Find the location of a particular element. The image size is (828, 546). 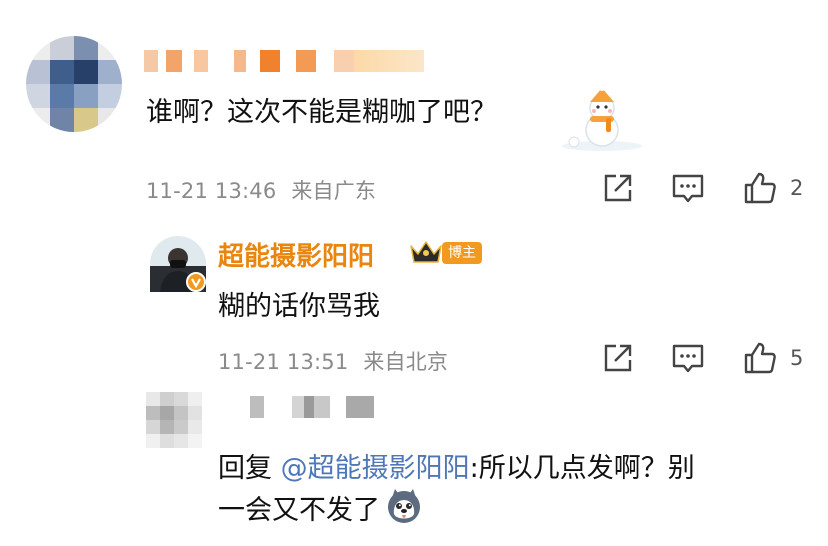

reply-text-line2: 一会又不发了 is located at coordinates (299, 507).